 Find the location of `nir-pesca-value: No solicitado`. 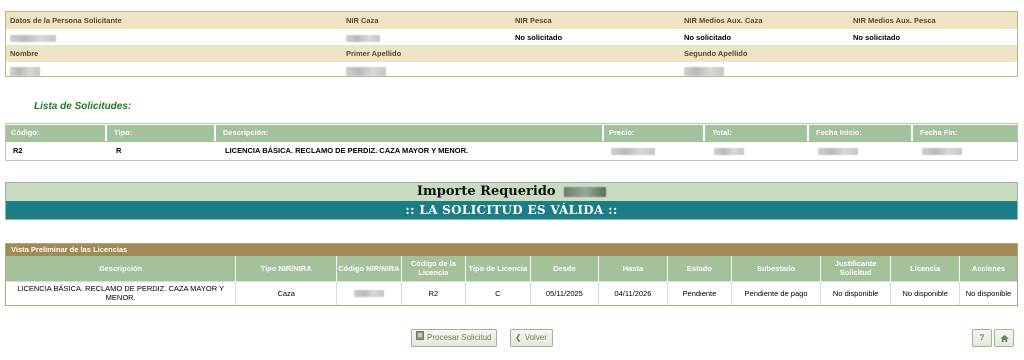

nir-pesca-value: No solicitado is located at coordinates (539, 37).